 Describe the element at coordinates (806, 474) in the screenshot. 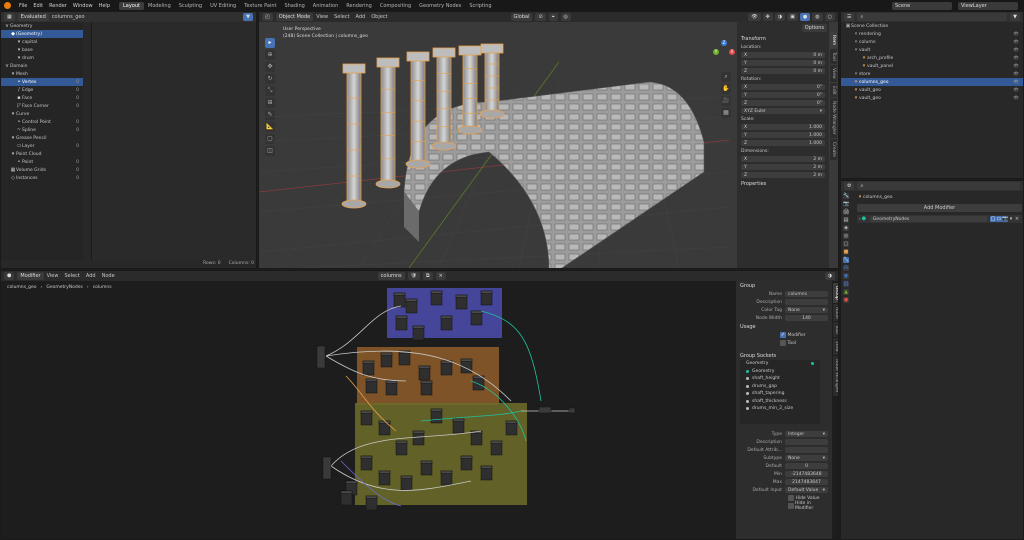

I see `min-value-field: -2147483648` at that location.